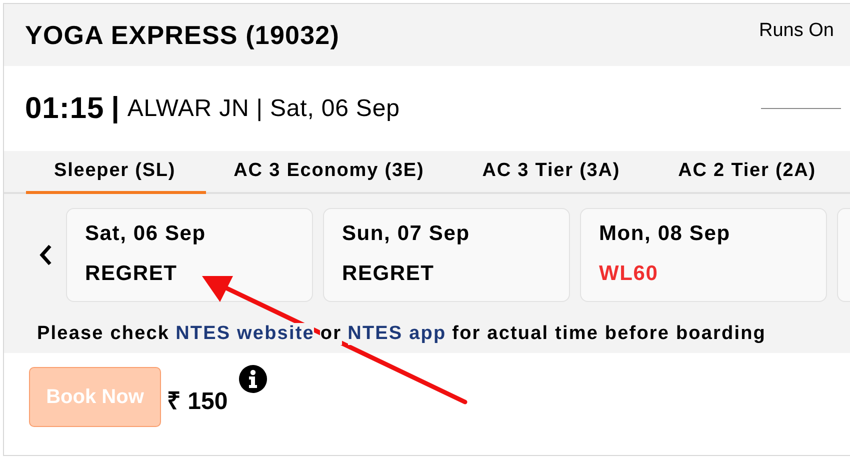 This screenshot has height=459, width=850. I want to click on chevron-left-icon, so click(46, 255).